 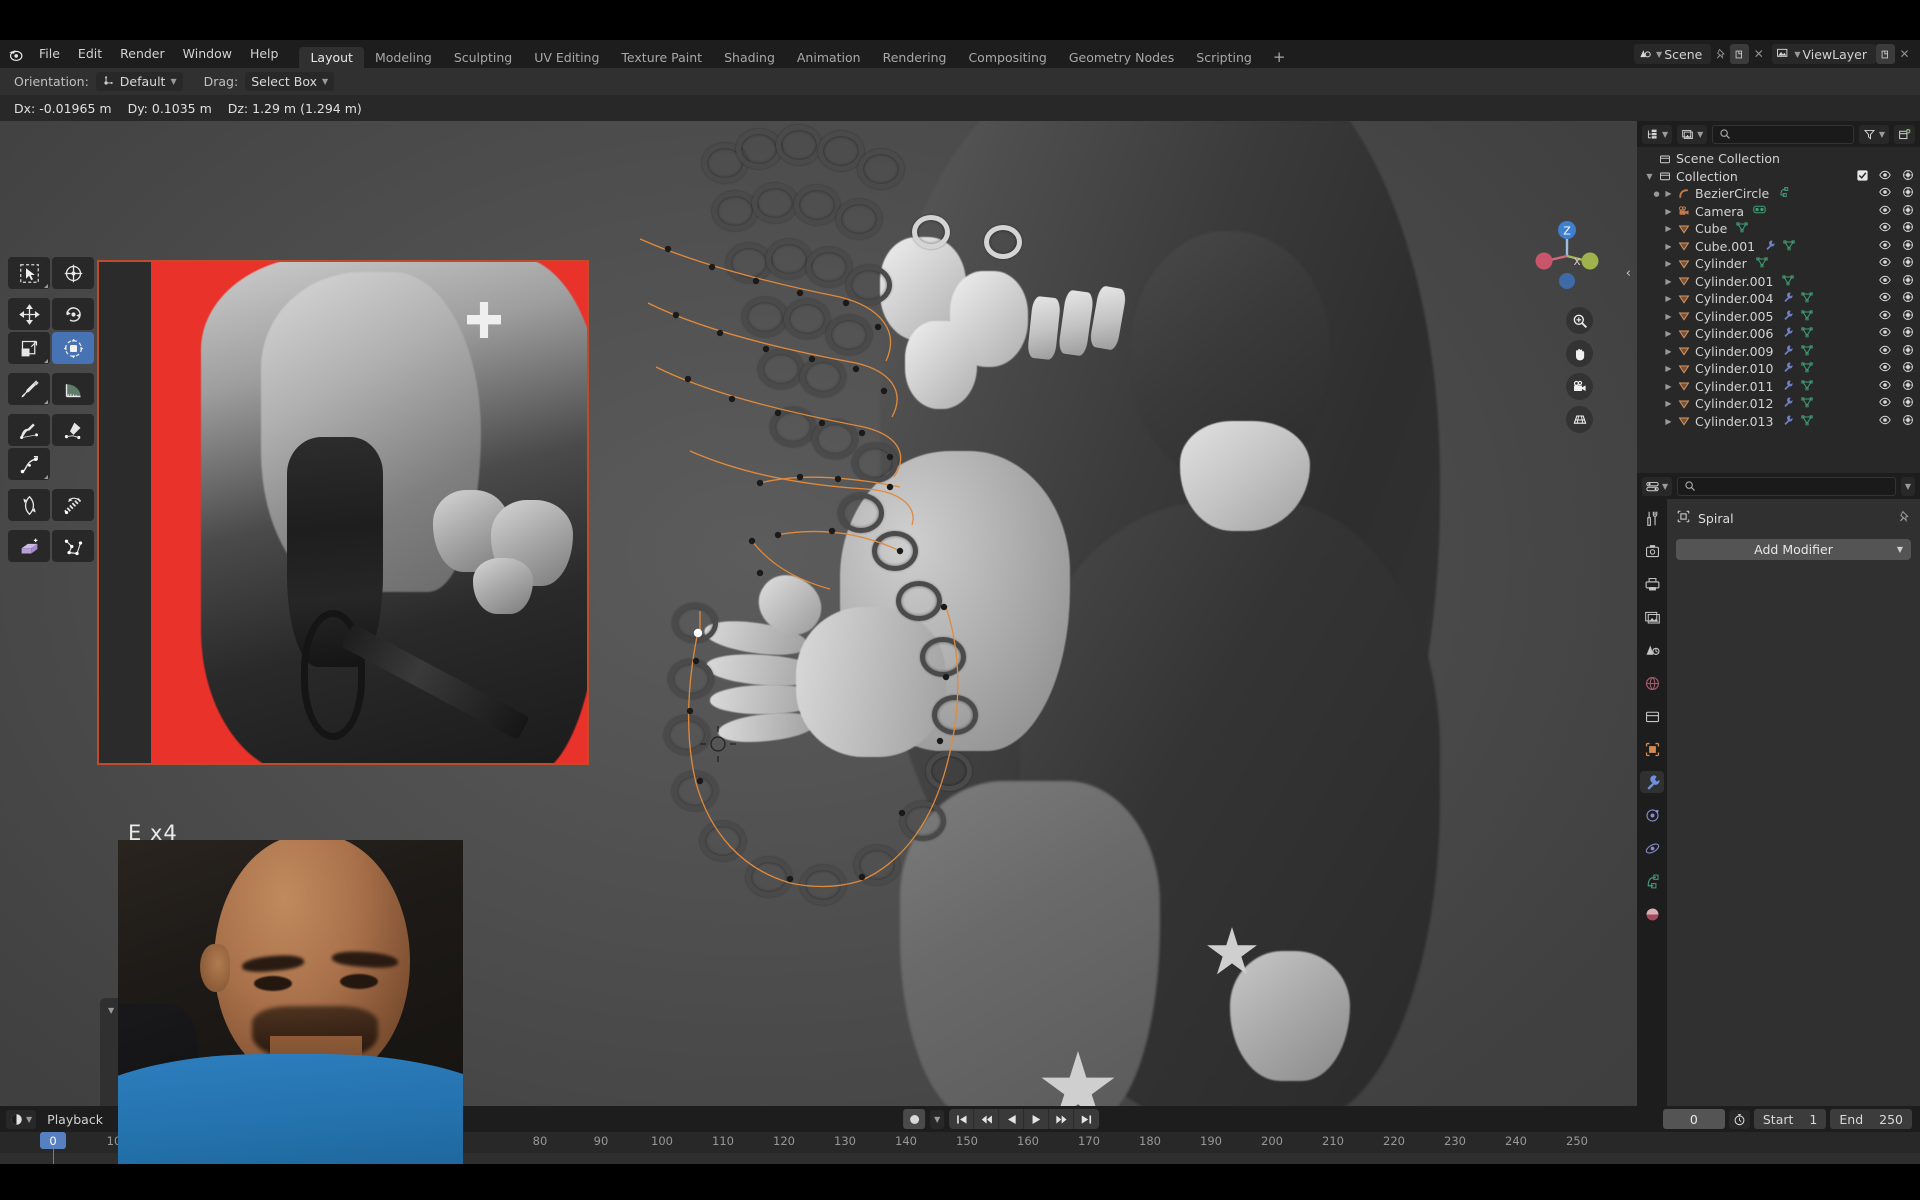 I want to click on chevron-left-icon: ‹, so click(x=1628, y=273).